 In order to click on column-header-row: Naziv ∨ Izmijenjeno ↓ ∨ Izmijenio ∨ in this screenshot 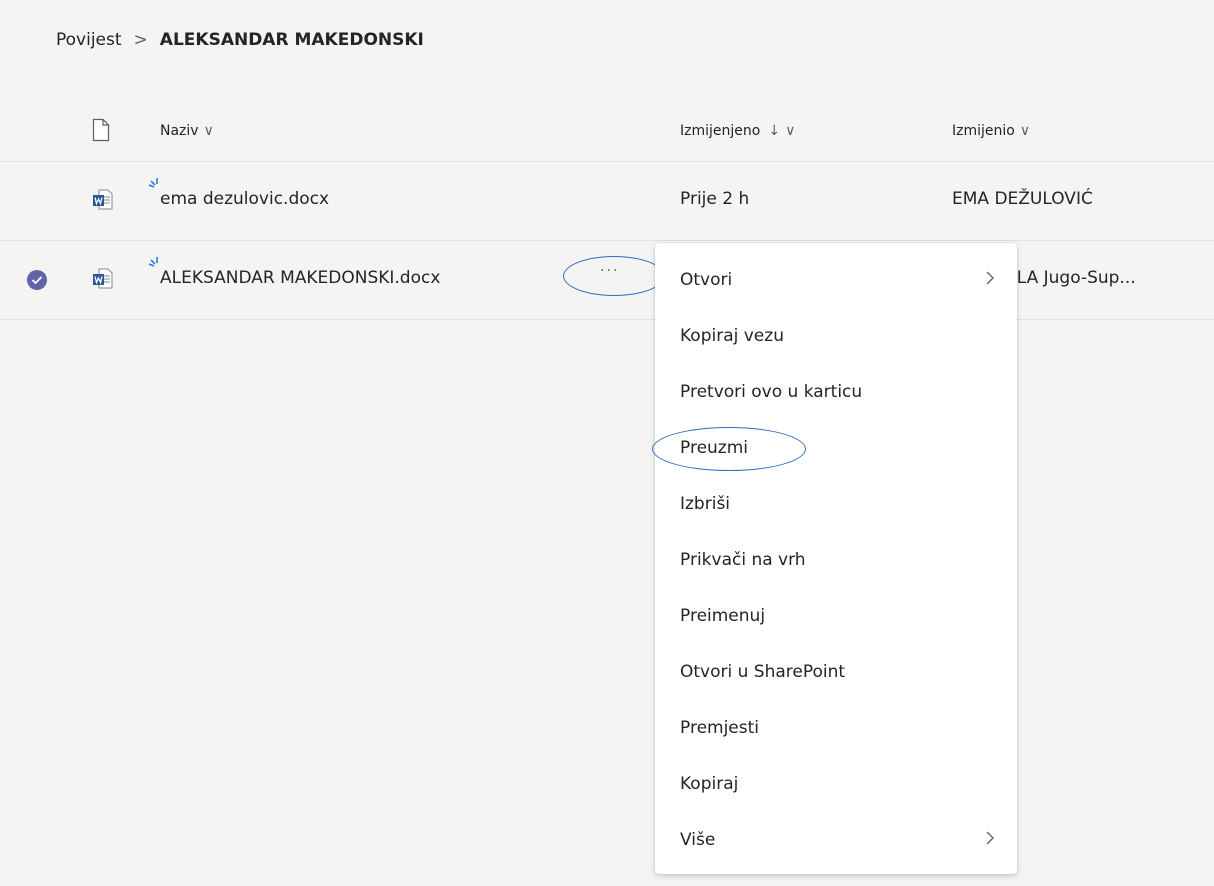, I will do `click(607, 133)`.